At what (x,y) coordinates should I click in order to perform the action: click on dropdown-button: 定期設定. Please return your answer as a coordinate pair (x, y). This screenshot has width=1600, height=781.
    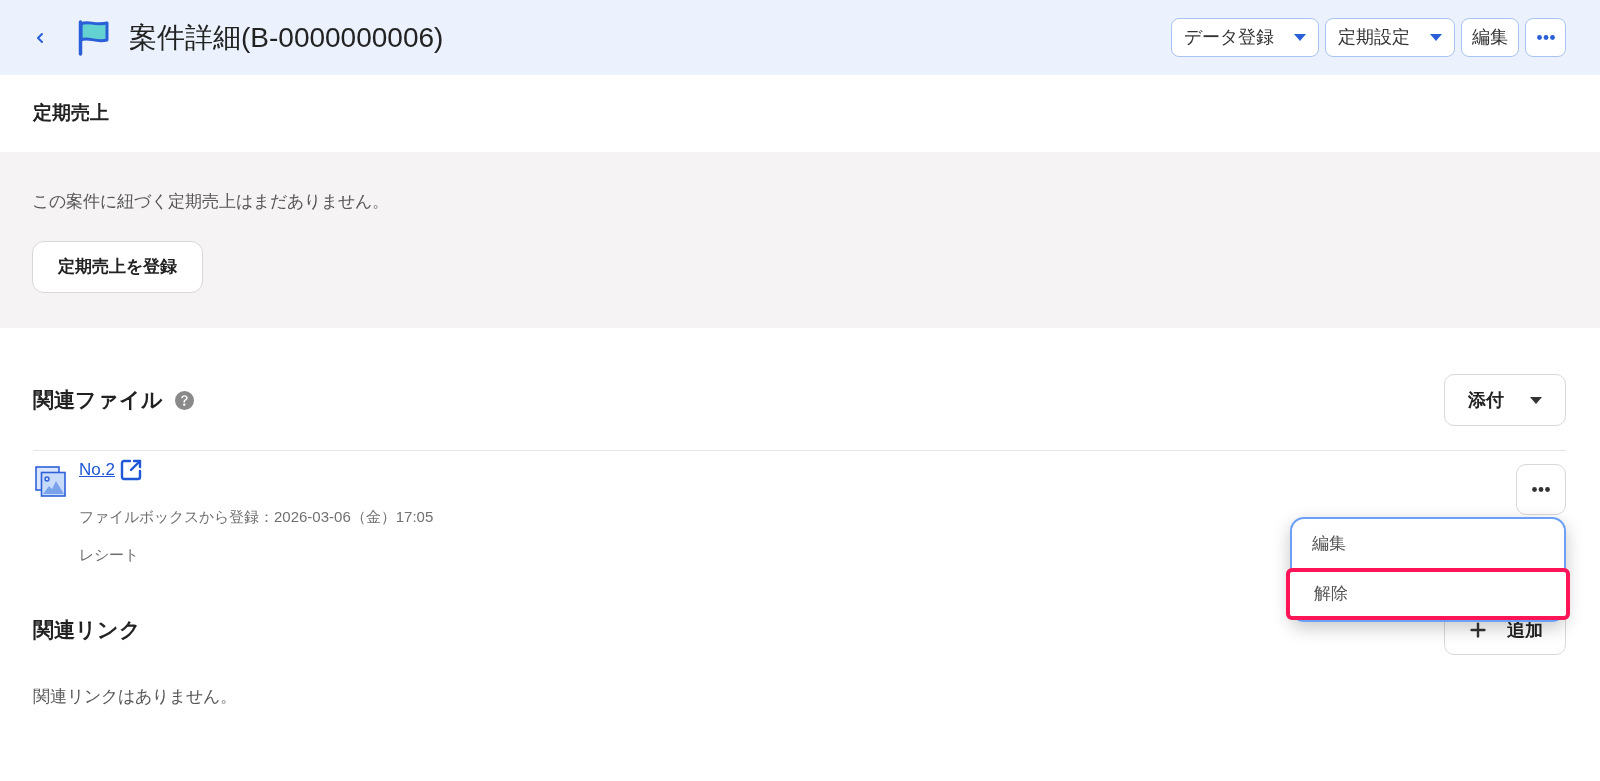
    Looking at the image, I should click on (1390, 37).